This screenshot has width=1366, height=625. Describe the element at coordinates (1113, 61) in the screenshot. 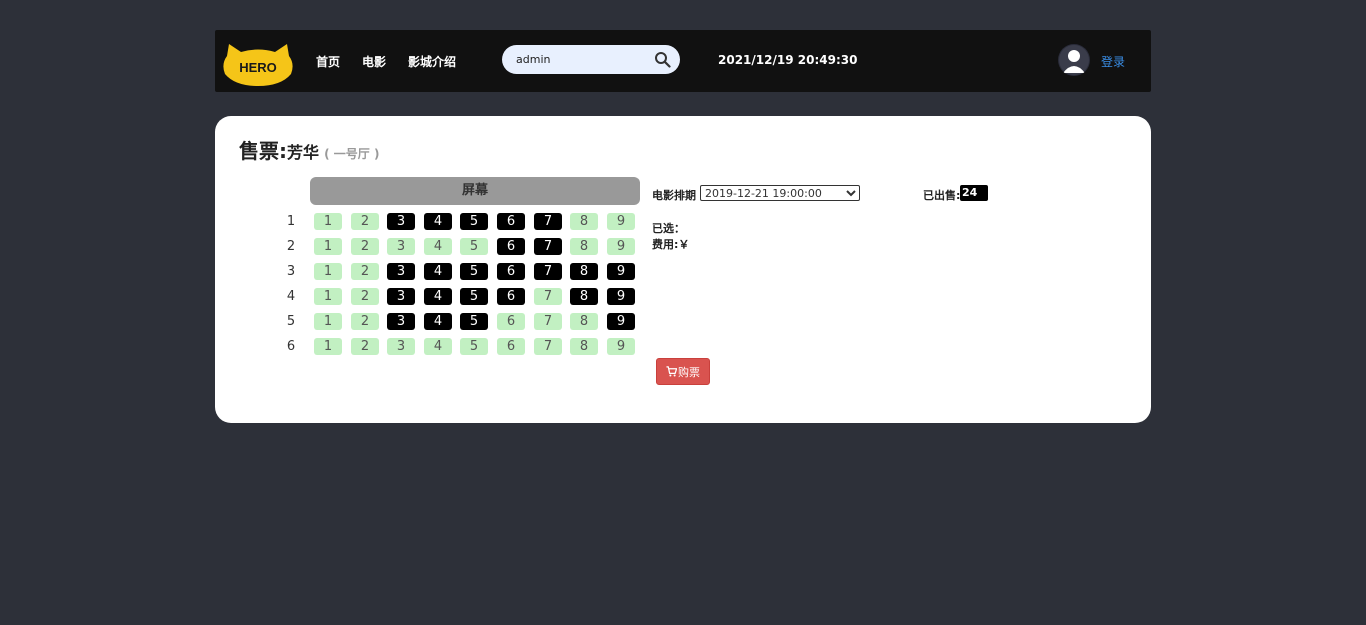

I see `login-link: 登录` at that location.